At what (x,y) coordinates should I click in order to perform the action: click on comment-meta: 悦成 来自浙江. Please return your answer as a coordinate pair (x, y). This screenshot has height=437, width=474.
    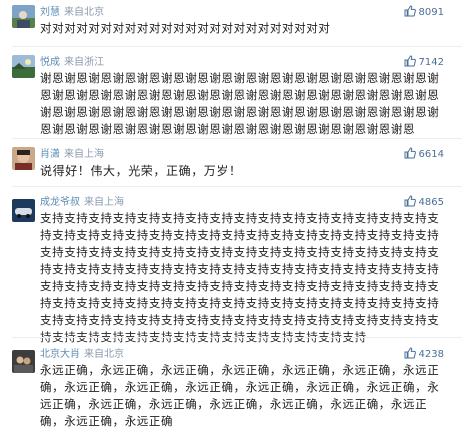
    Looking at the image, I should click on (72, 63).